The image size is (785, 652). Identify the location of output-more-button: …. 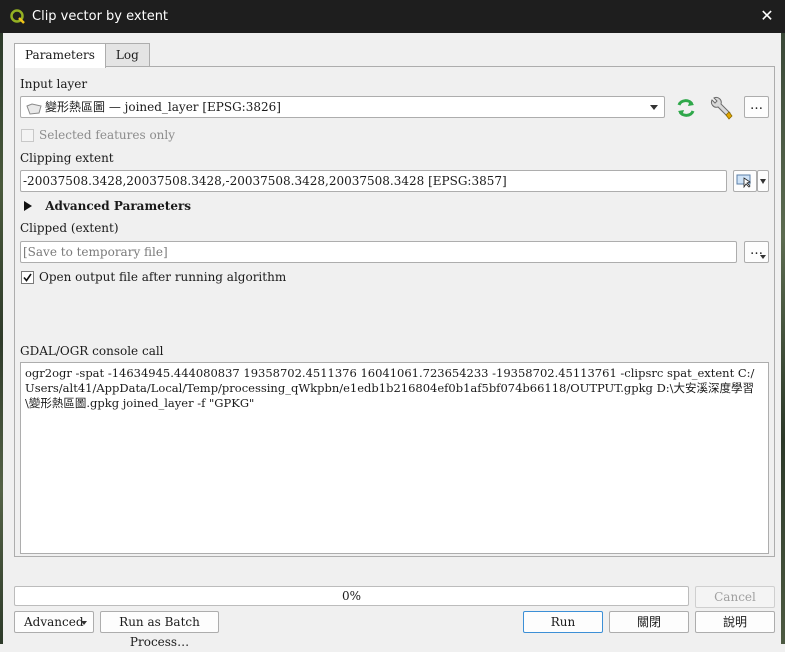
(756, 252).